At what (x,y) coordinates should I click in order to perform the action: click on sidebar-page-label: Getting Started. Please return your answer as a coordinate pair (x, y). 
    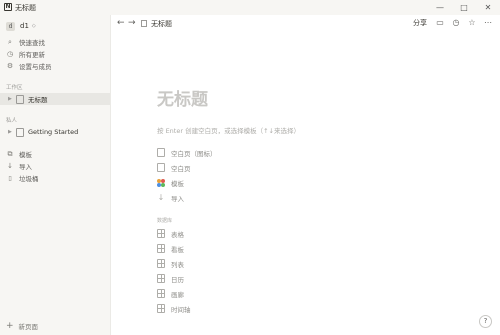
    Looking at the image, I should click on (53, 132).